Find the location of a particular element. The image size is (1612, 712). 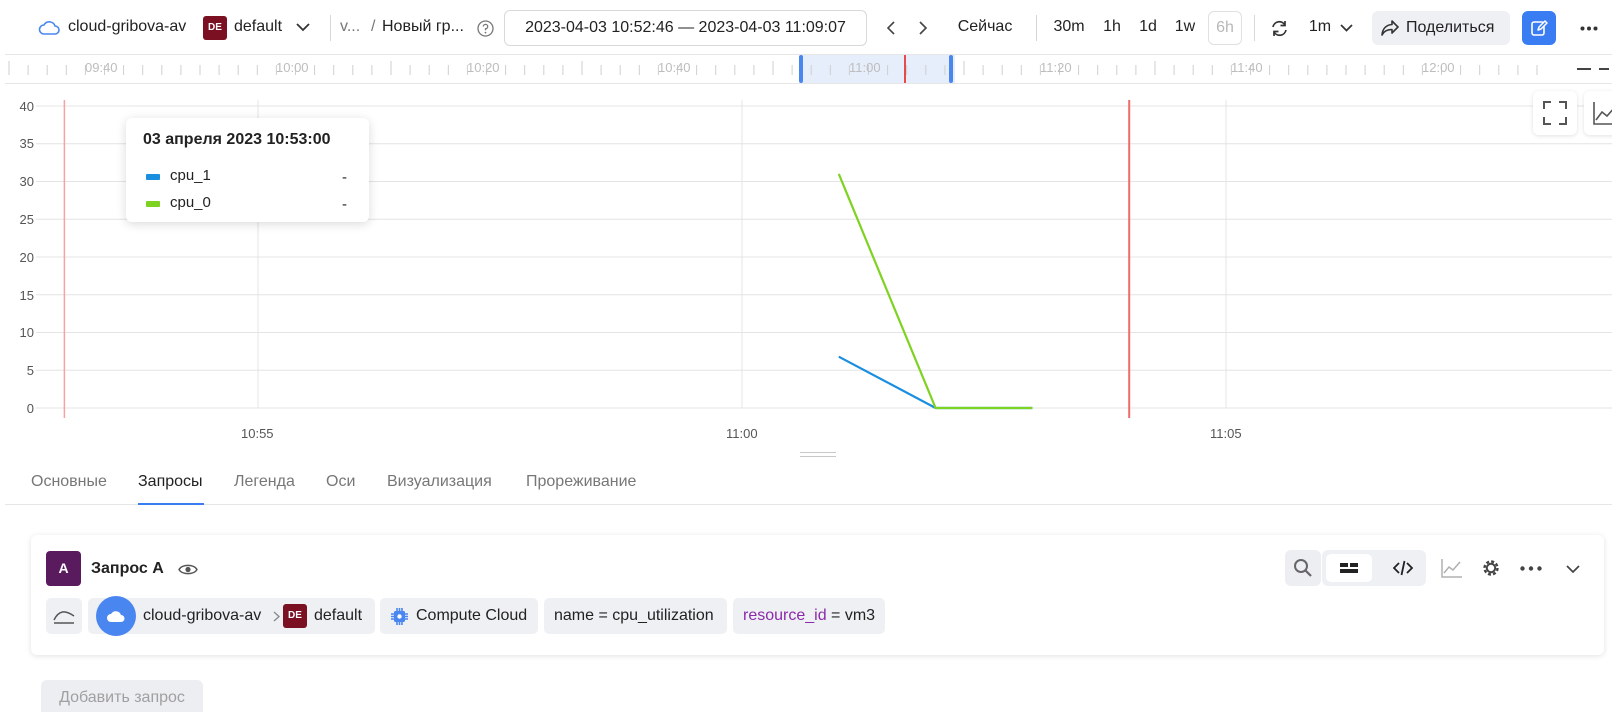

tooltip-series-name: cpu_1 is located at coordinates (190, 175).